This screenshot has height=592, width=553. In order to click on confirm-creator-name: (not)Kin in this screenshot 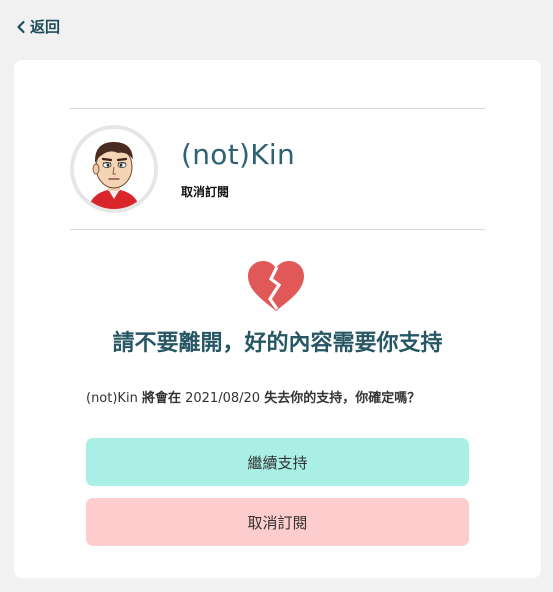, I will do `click(112, 398)`.